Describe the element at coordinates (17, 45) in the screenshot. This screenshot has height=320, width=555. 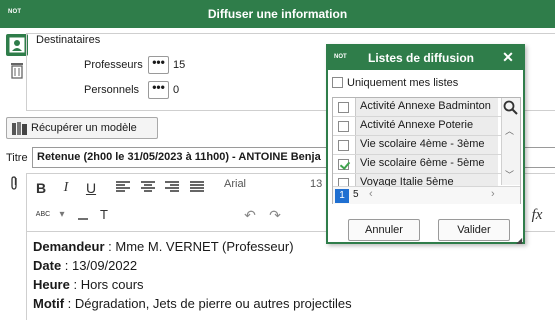
I see `recipients-icon` at that location.